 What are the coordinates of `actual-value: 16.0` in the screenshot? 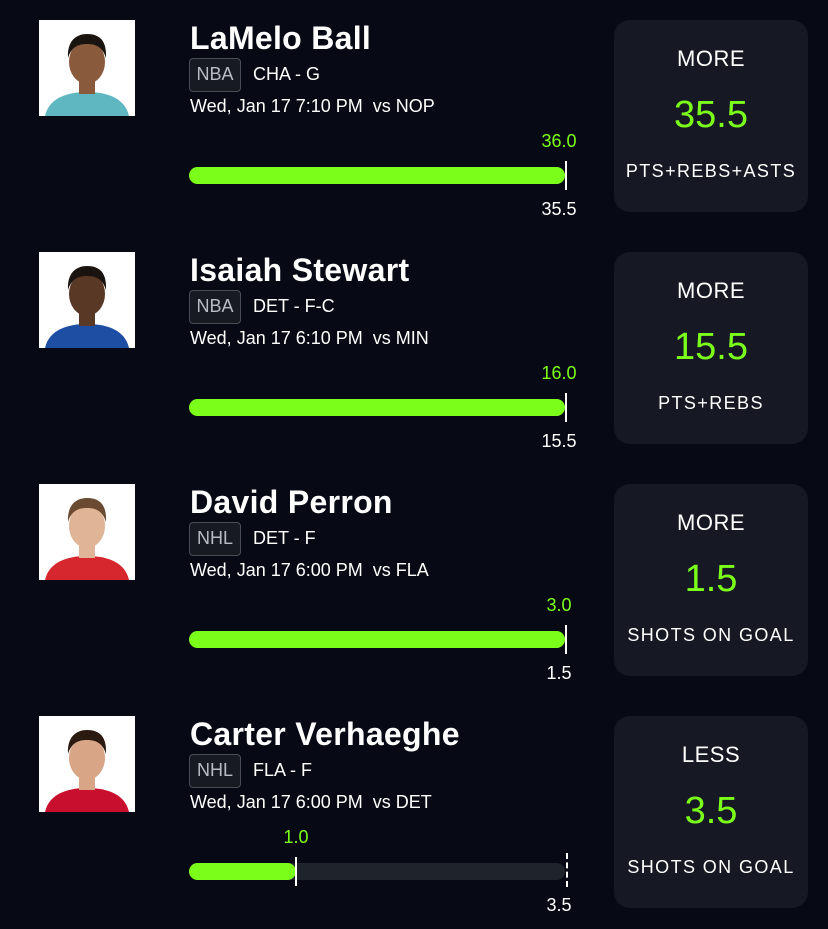 It's located at (559, 373).